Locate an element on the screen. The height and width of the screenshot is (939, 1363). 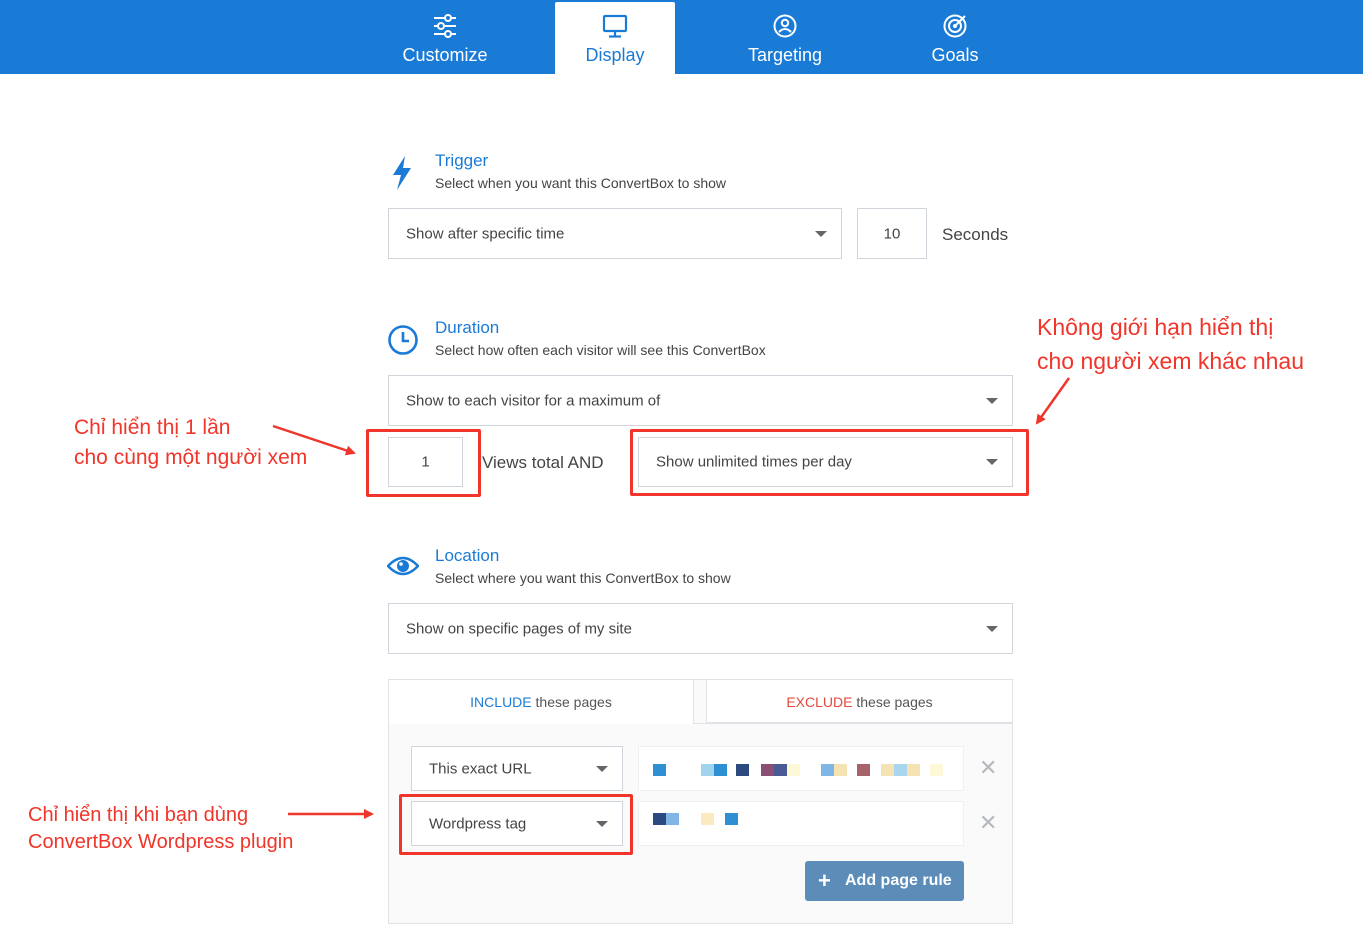
include-keyword: INCLUDE is located at coordinates (501, 702).